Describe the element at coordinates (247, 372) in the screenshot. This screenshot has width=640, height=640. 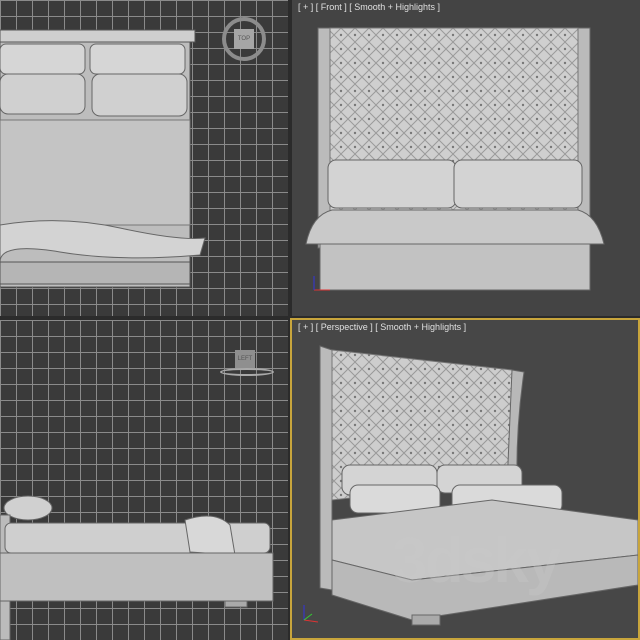
I see `viewcube-ring` at that location.